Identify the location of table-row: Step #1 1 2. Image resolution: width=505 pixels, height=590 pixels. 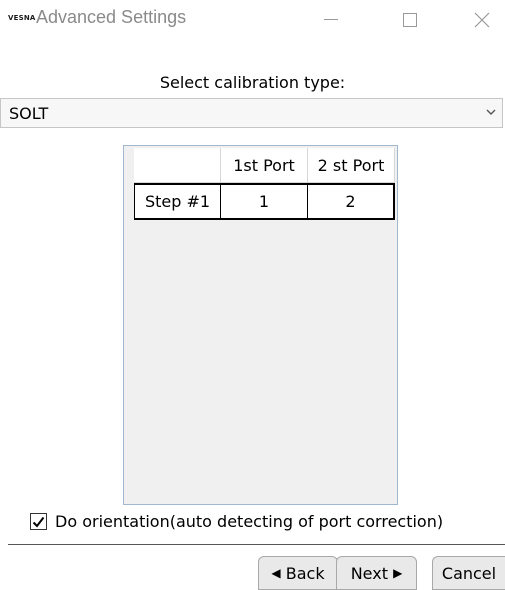
(264, 201).